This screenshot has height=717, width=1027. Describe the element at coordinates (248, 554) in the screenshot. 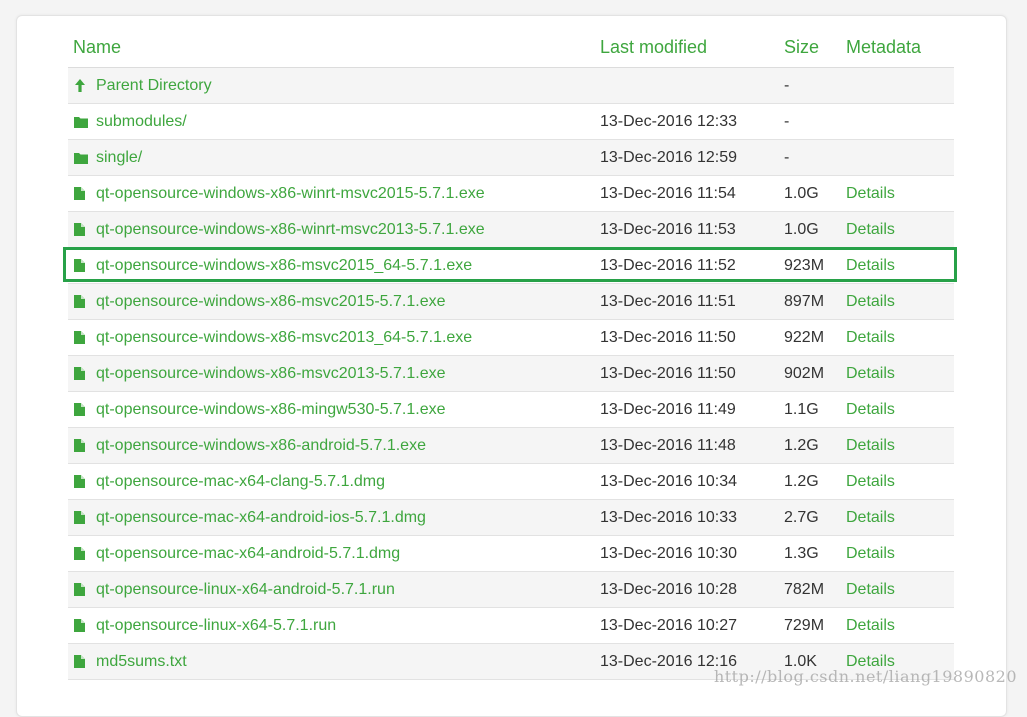

I see `file-name-link: qt-opensource-mac-x64-android-5.7.1.dmg` at that location.